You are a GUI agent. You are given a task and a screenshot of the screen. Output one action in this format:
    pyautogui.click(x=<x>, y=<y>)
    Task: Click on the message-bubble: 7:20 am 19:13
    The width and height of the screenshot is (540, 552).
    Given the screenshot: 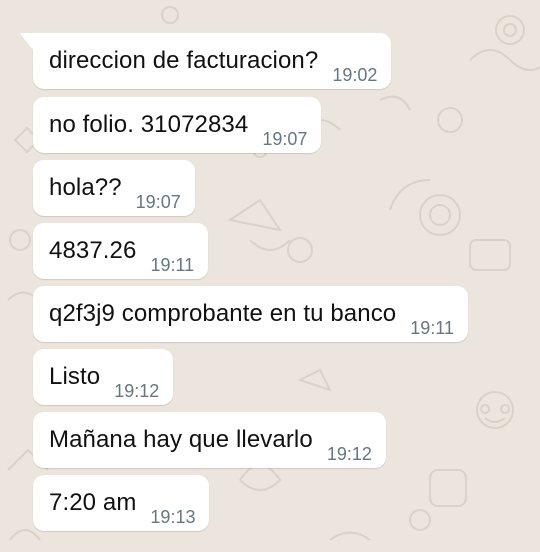 What is the action you would take?
    pyautogui.click(x=121, y=503)
    